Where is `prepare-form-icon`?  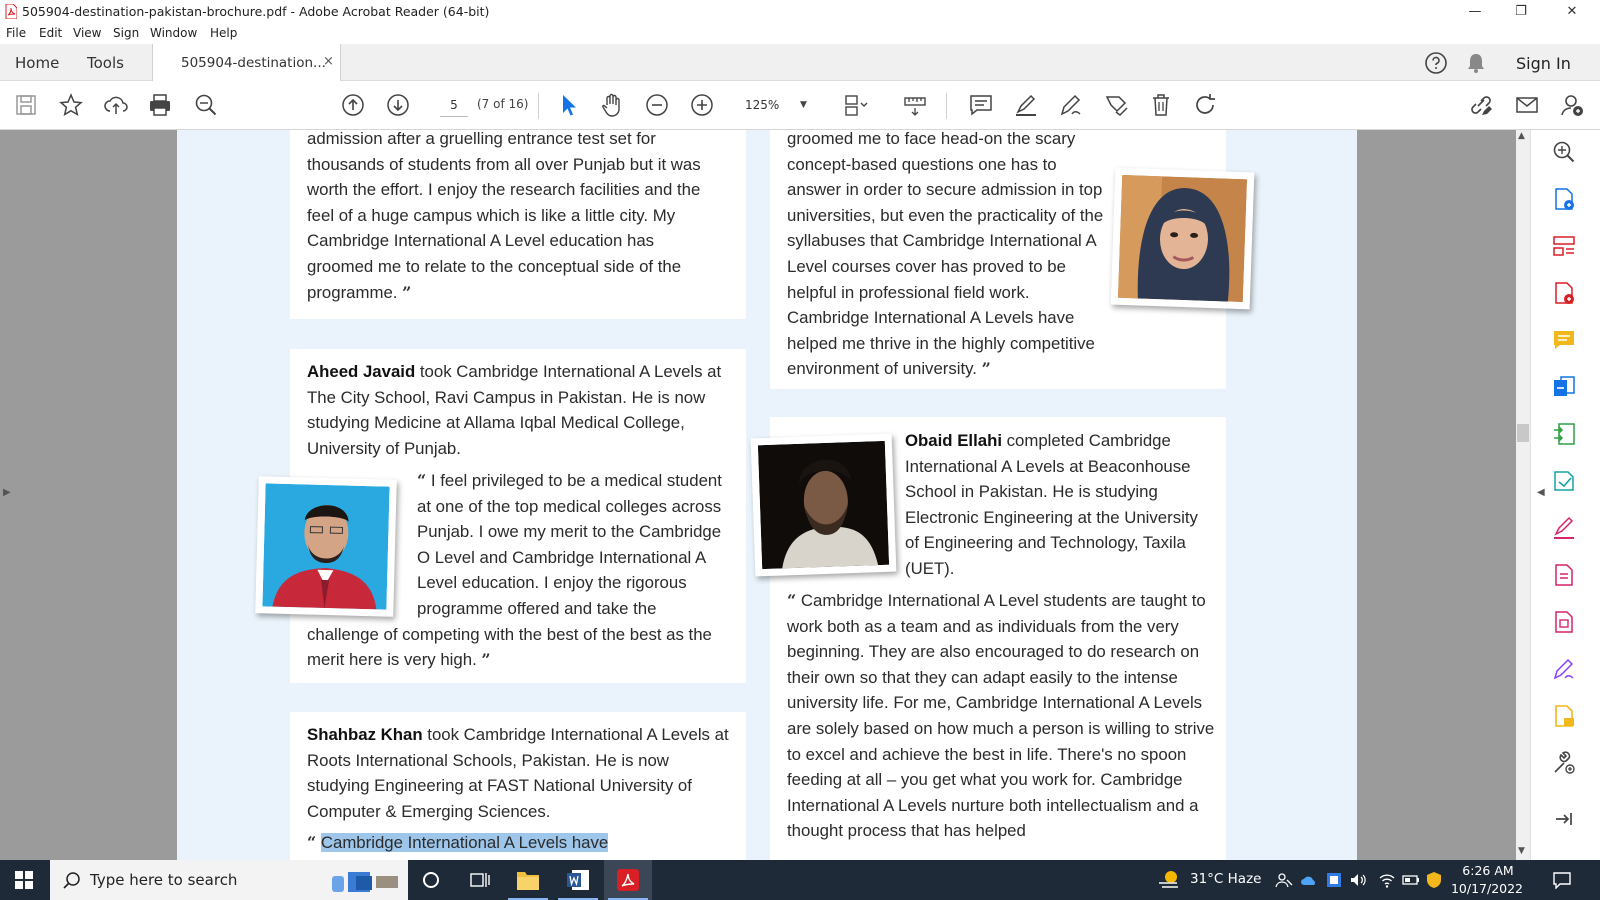 prepare-form-icon is located at coordinates (1564, 716).